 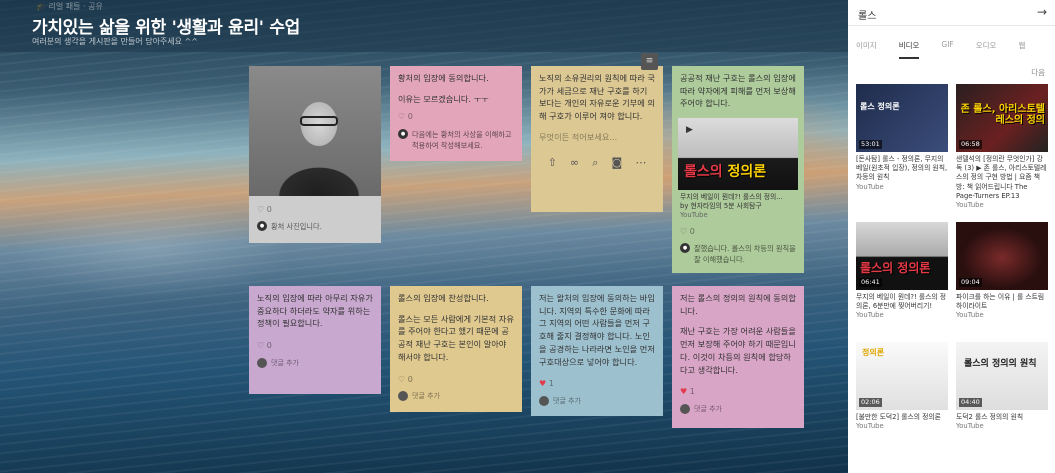 I want to click on tab-web: 웹, so click(x=1021, y=47).